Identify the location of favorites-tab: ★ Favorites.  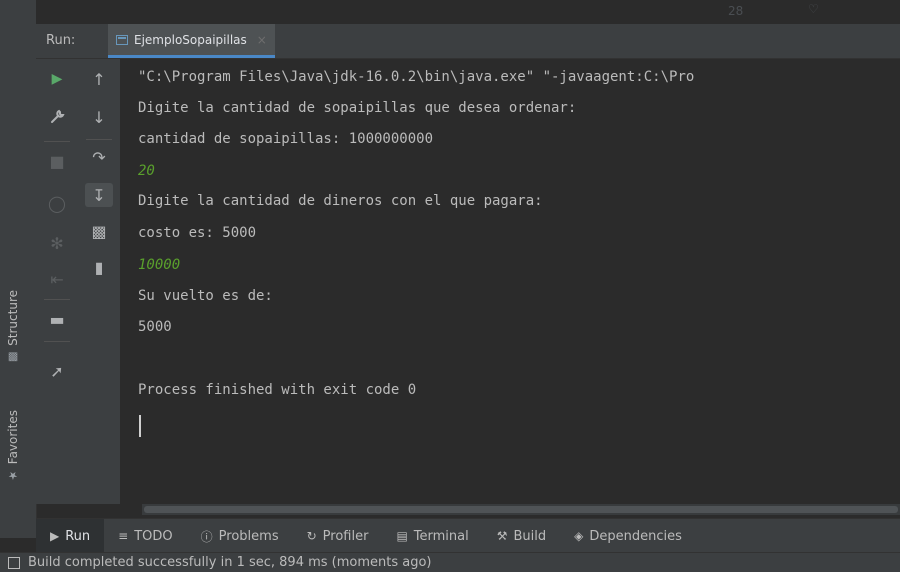
(13, 446).